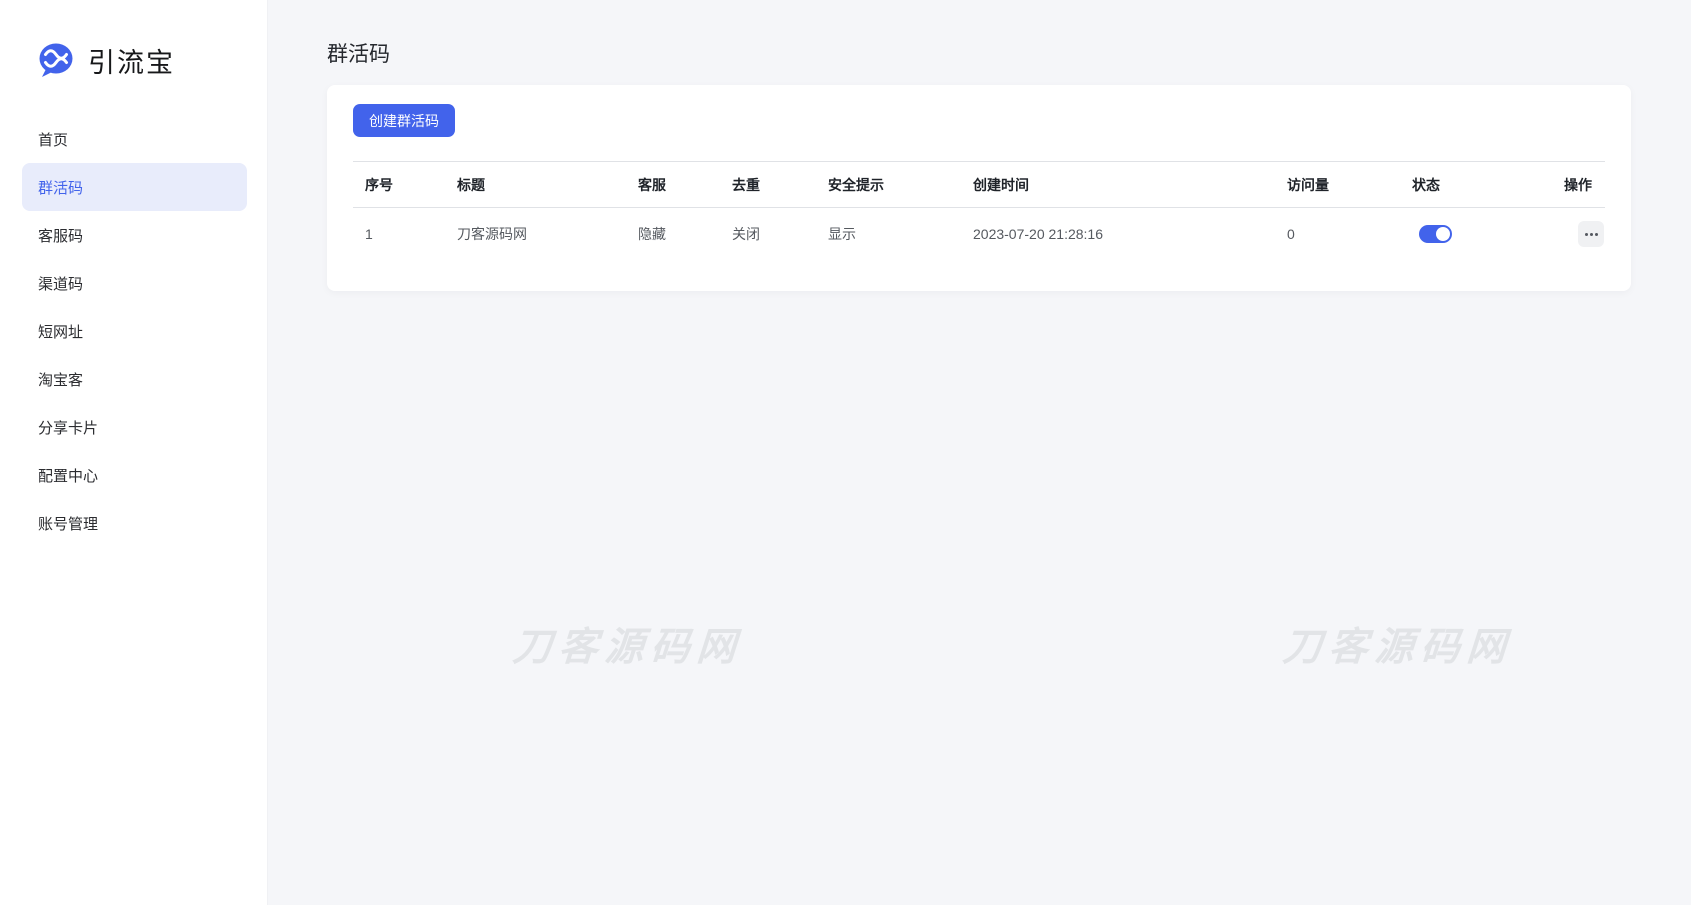 The image size is (1691, 905). What do you see at coordinates (1586, 234) in the screenshot?
I see `ellipsis-icon` at bounding box center [1586, 234].